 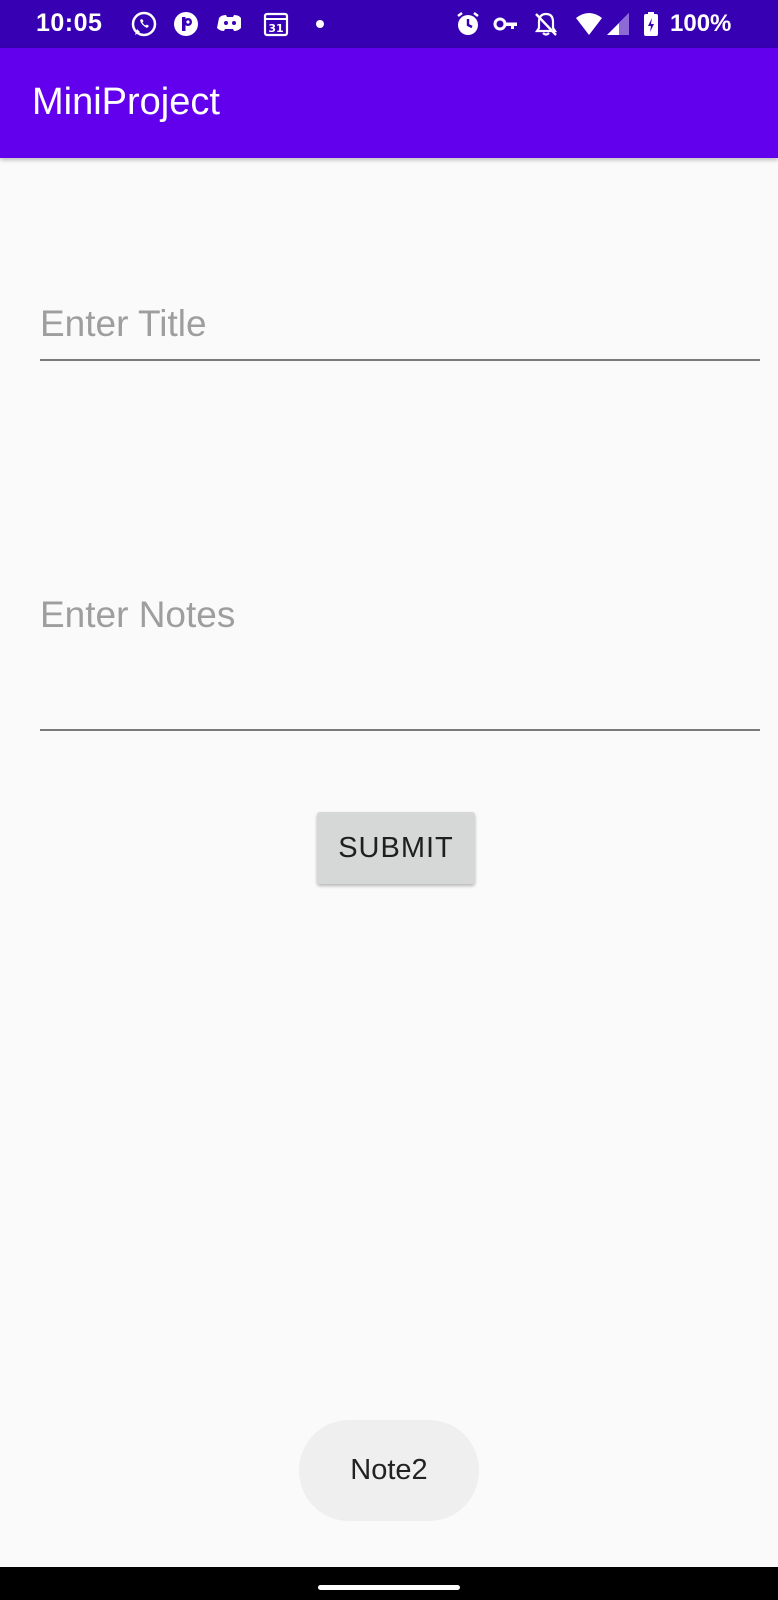 I want to click on app-bar: MiniProject, so click(x=389, y=103).